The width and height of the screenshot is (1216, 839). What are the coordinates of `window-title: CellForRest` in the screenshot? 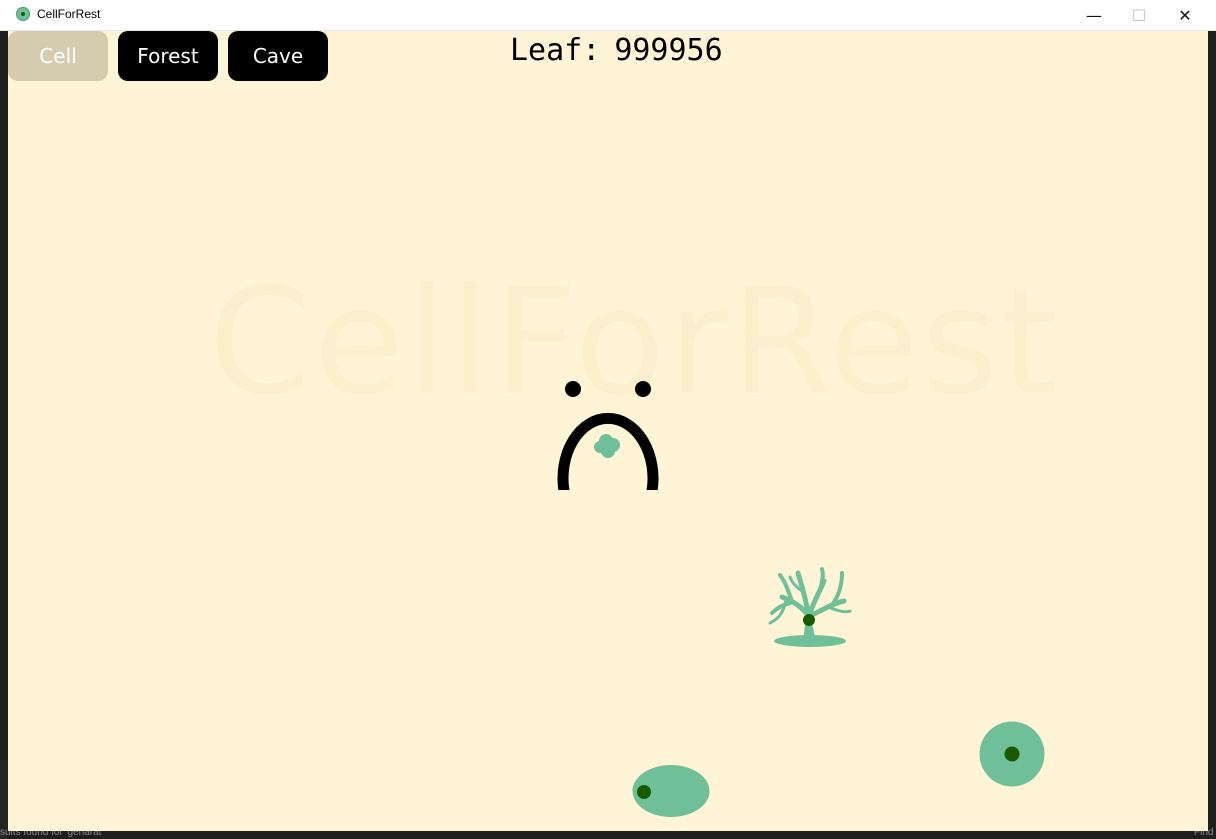 It's located at (69, 14).